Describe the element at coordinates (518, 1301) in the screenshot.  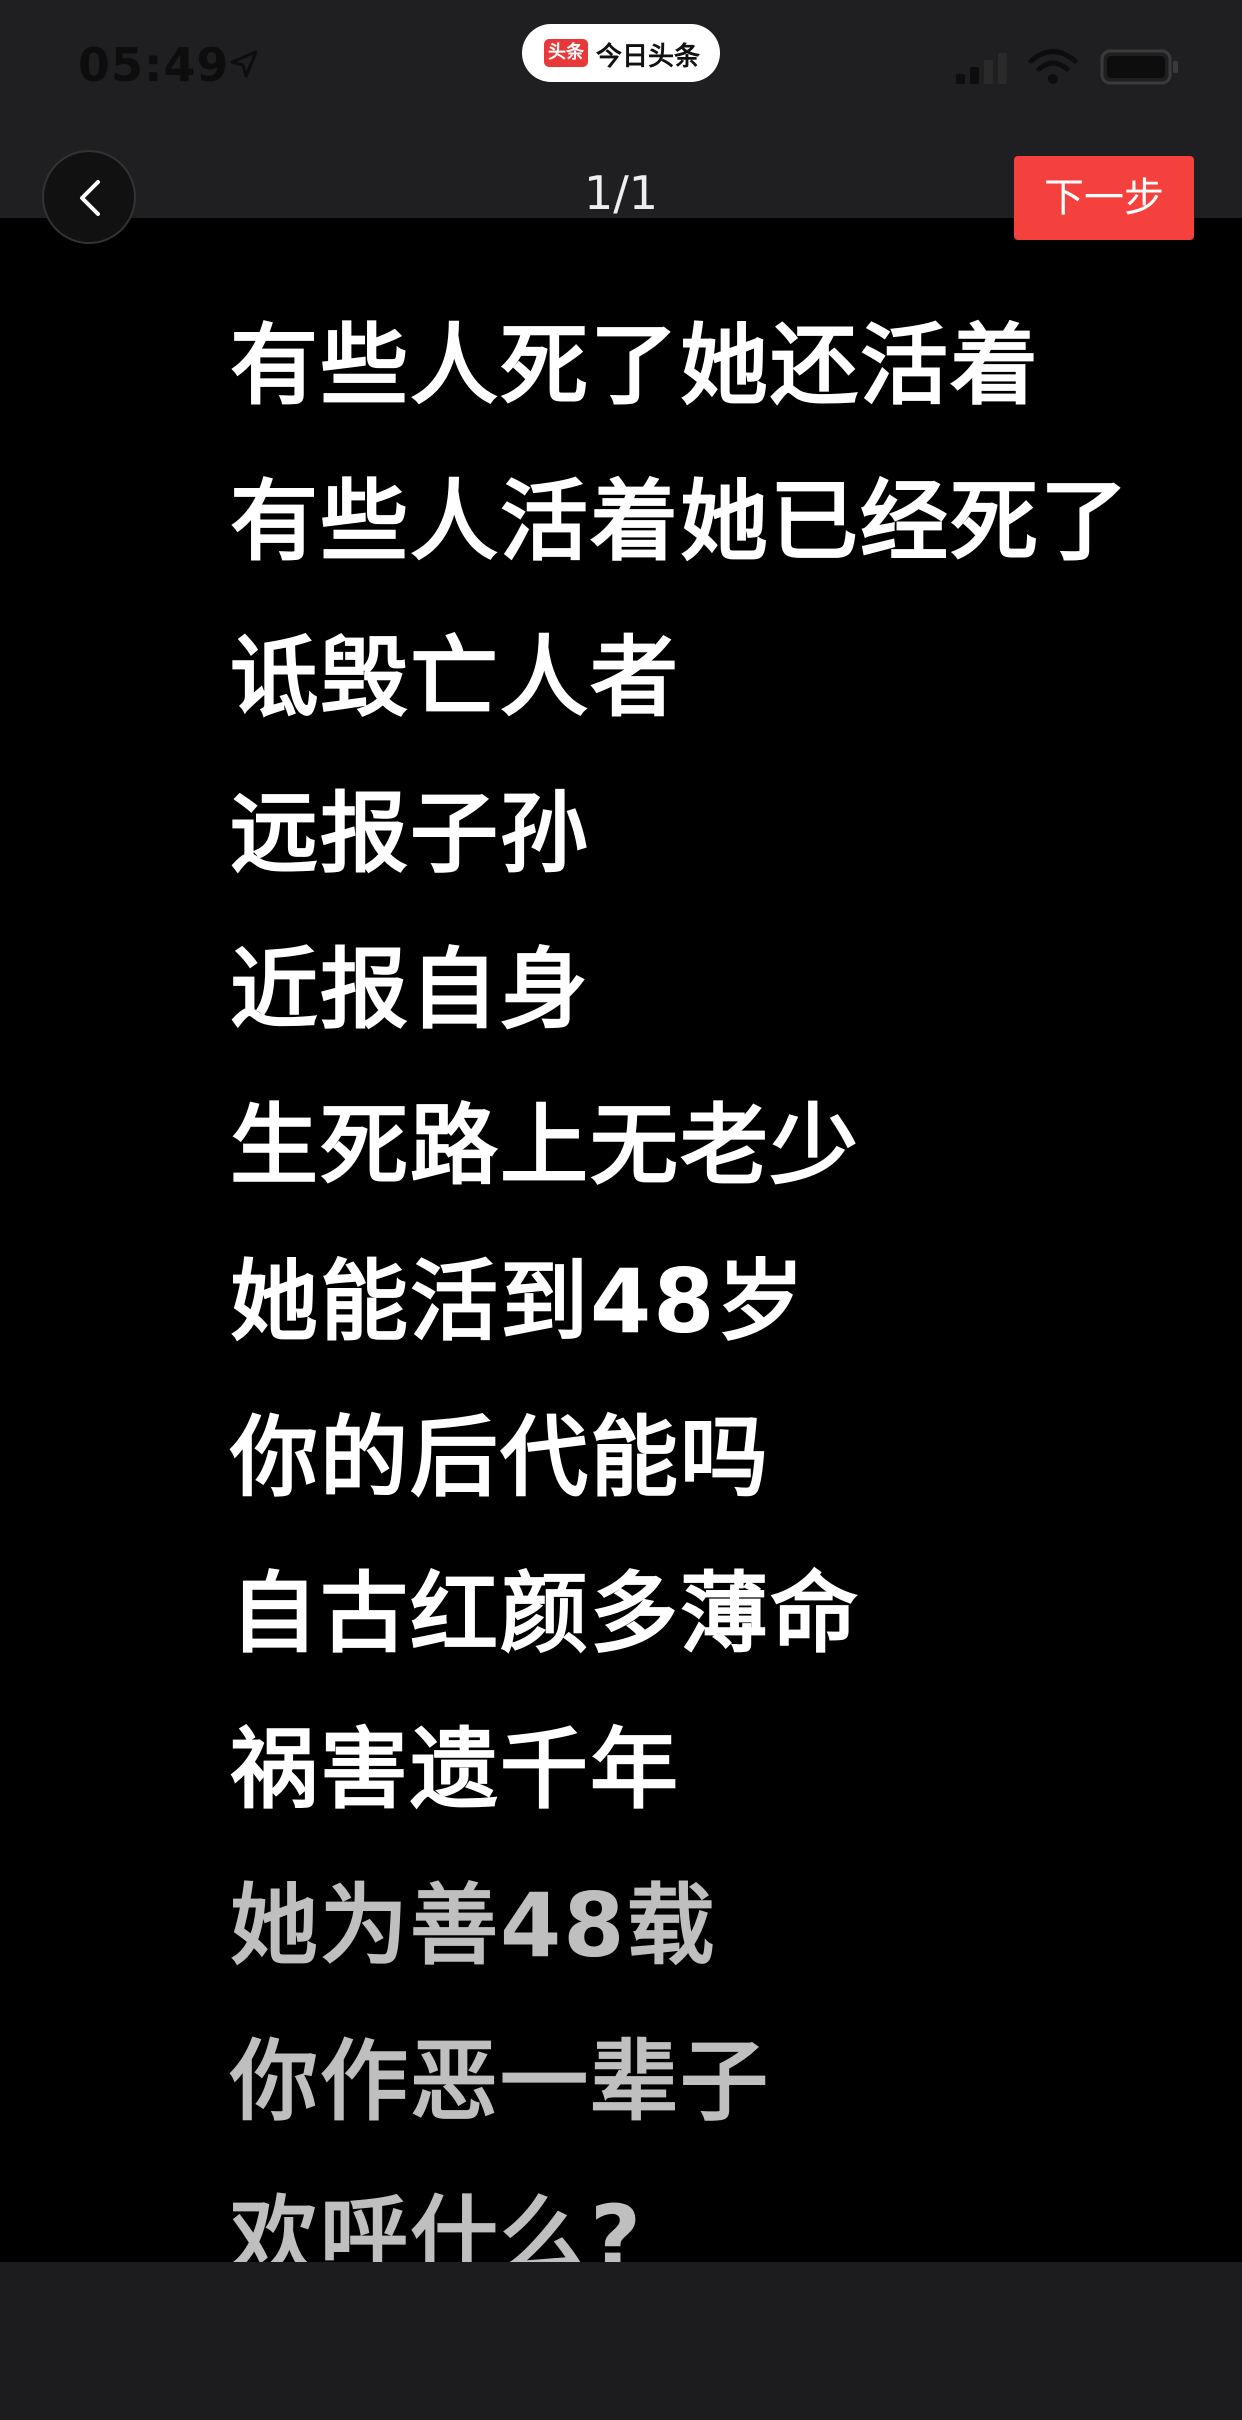
I see `text-line: 她能活到48岁` at that location.